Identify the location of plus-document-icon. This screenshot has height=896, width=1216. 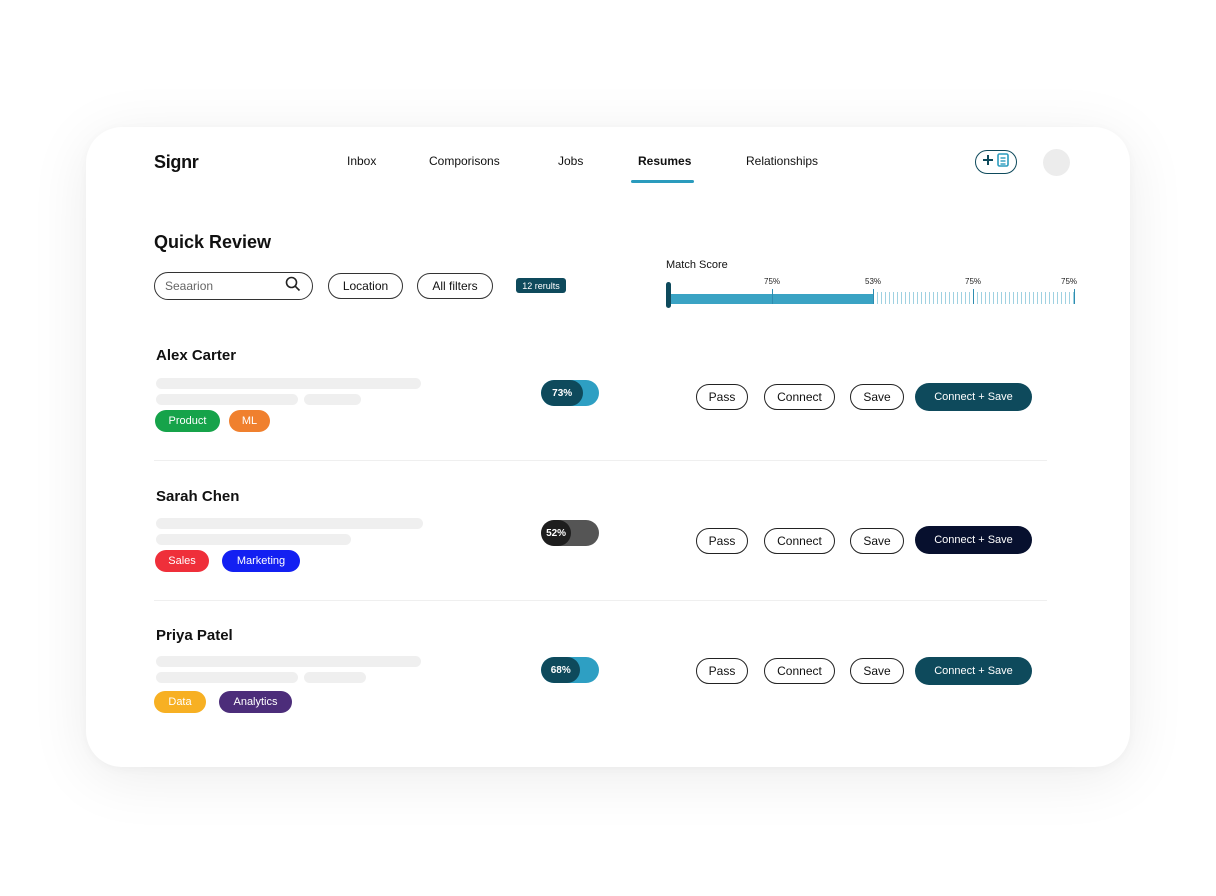
(996, 162).